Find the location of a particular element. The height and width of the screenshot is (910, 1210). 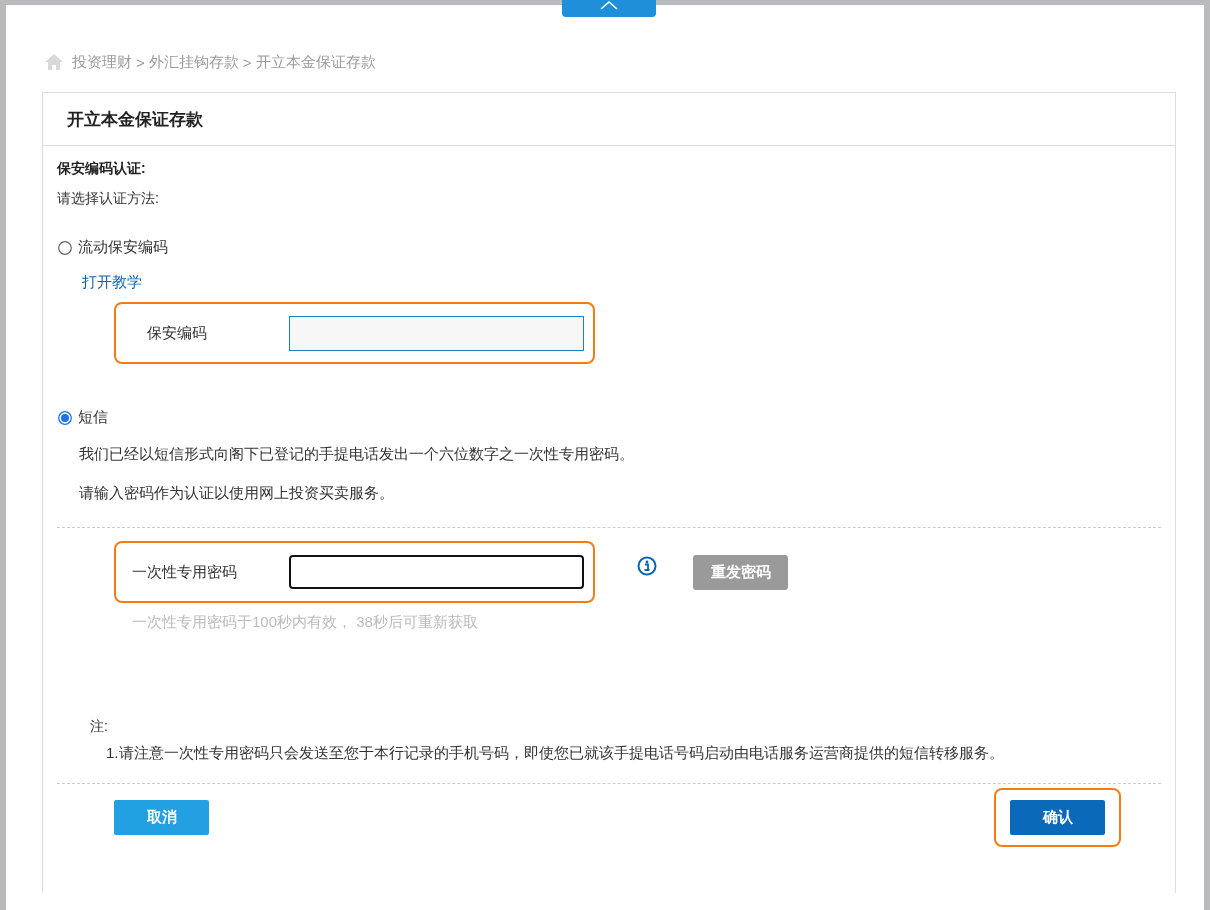

home-icon is located at coordinates (54, 62).